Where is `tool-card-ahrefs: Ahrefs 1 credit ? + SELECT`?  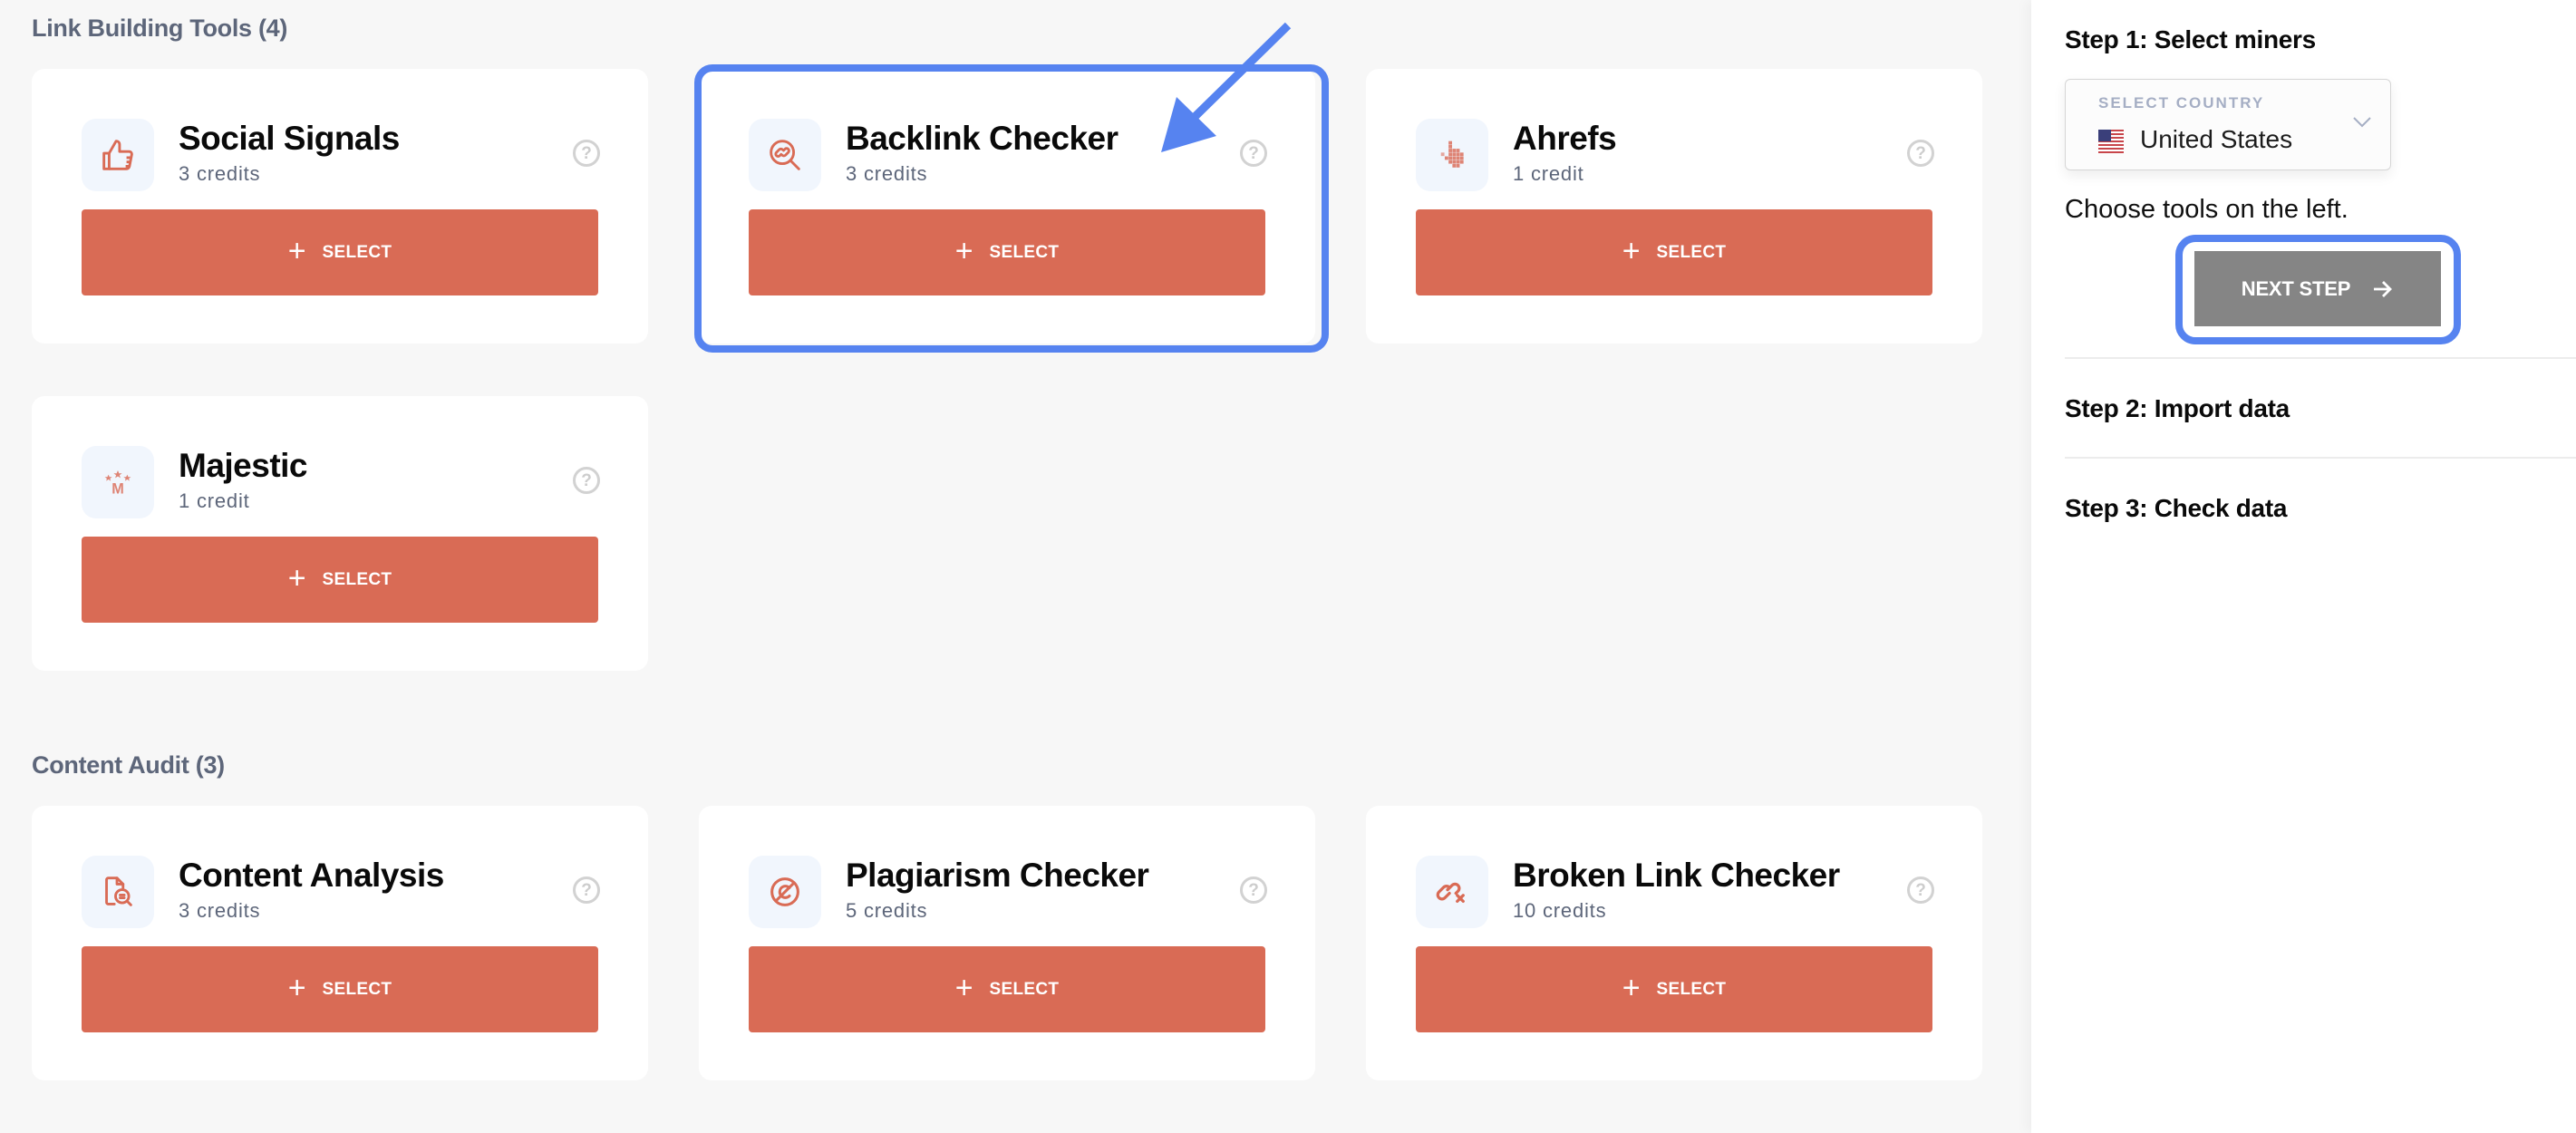
tool-card-ahrefs: Ahrefs 1 credit ? + SELECT is located at coordinates (1674, 206).